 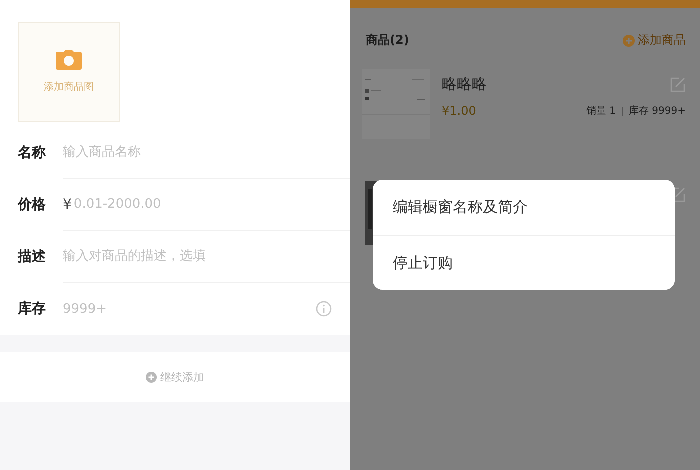 What do you see at coordinates (388, 40) in the screenshot?
I see `list-title: 商品(2)` at bounding box center [388, 40].